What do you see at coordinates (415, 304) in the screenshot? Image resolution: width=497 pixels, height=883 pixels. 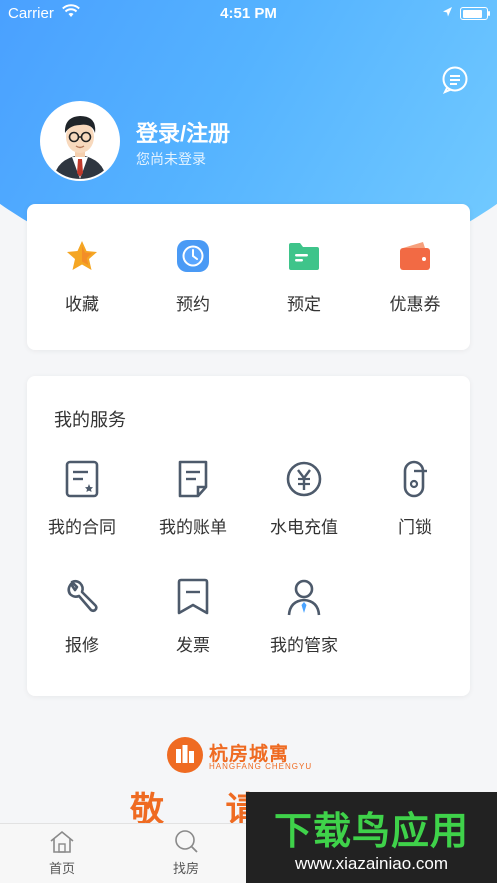 I see `quick-action-label: 优惠券` at bounding box center [415, 304].